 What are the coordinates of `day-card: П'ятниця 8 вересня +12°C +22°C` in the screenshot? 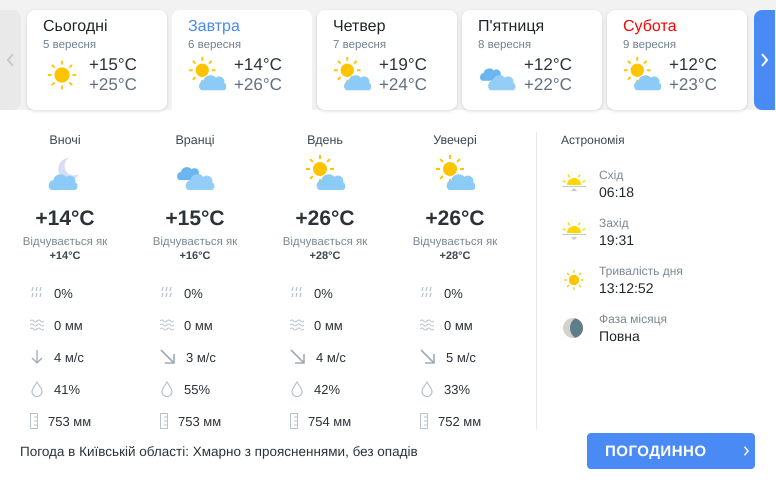 It's located at (532, 60).